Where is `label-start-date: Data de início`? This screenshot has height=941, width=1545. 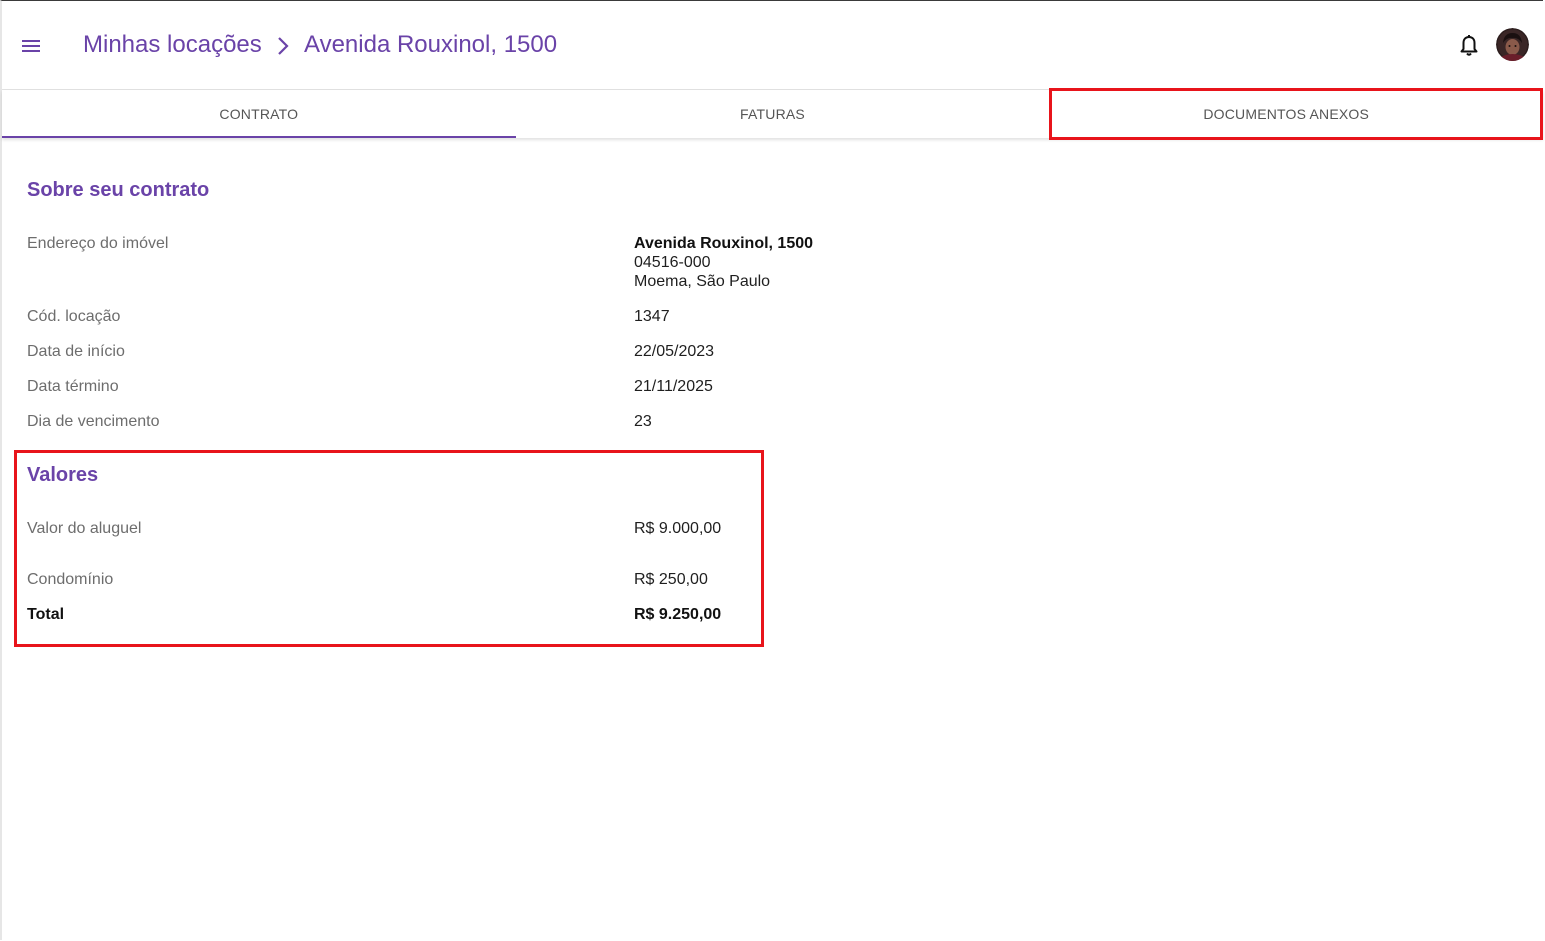 label-start-date: Data de início is located at coordinates (76, 351).